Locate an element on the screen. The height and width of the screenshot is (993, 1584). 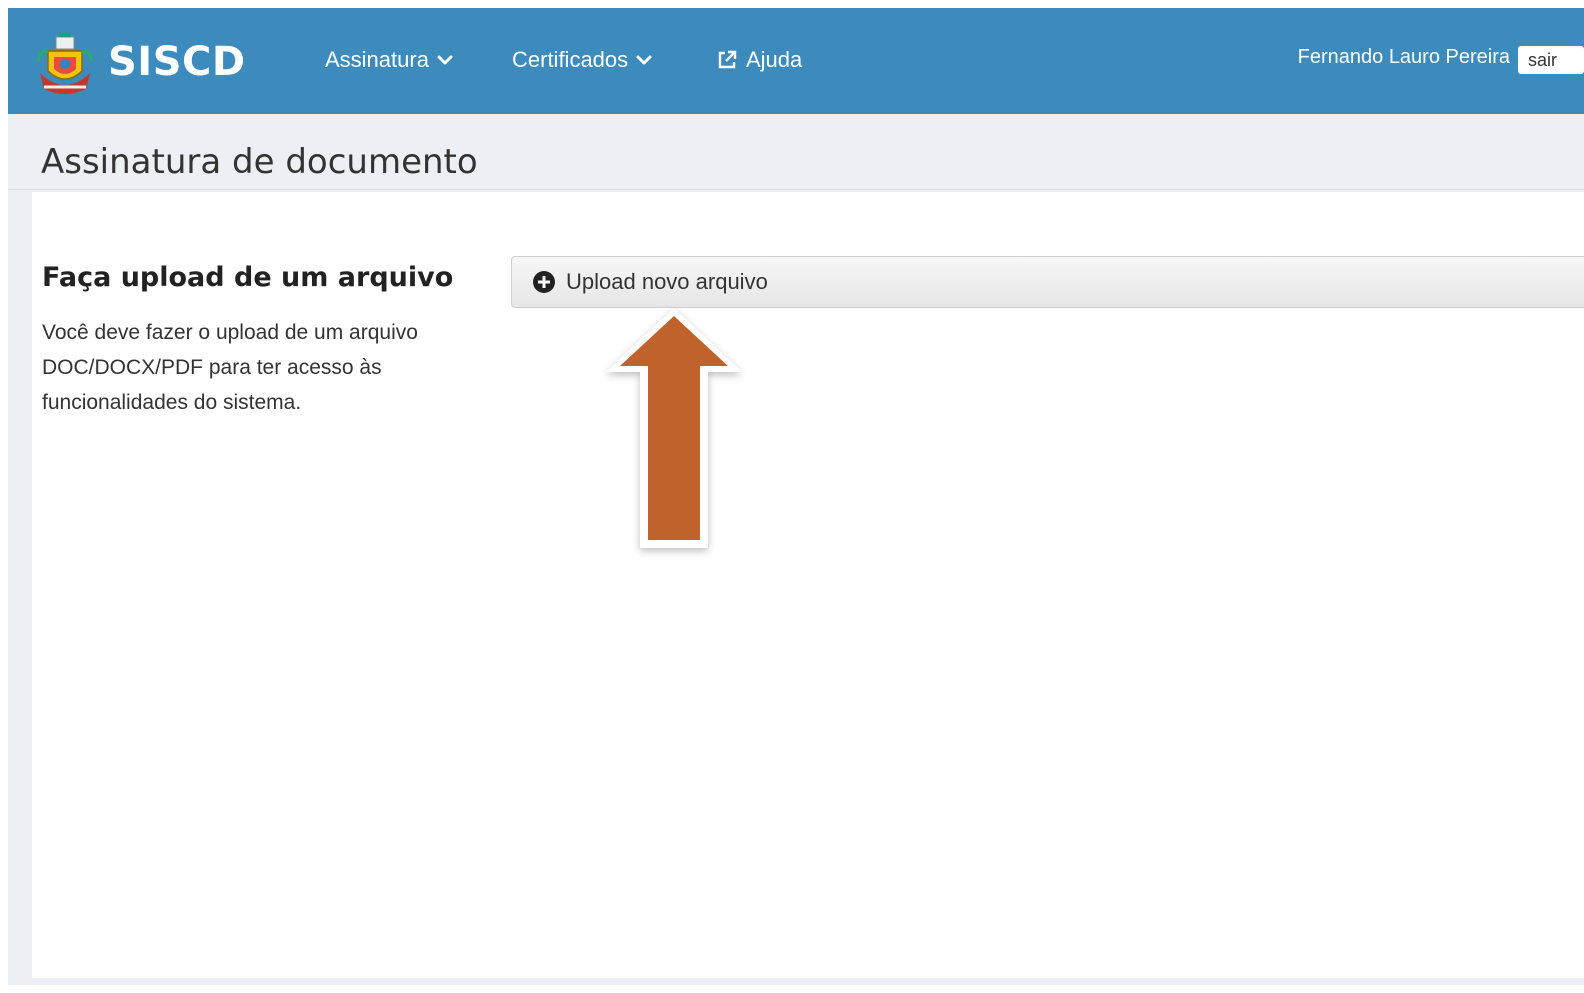
nav-ajuda: Ajuda is located at coordinates (759, 60).